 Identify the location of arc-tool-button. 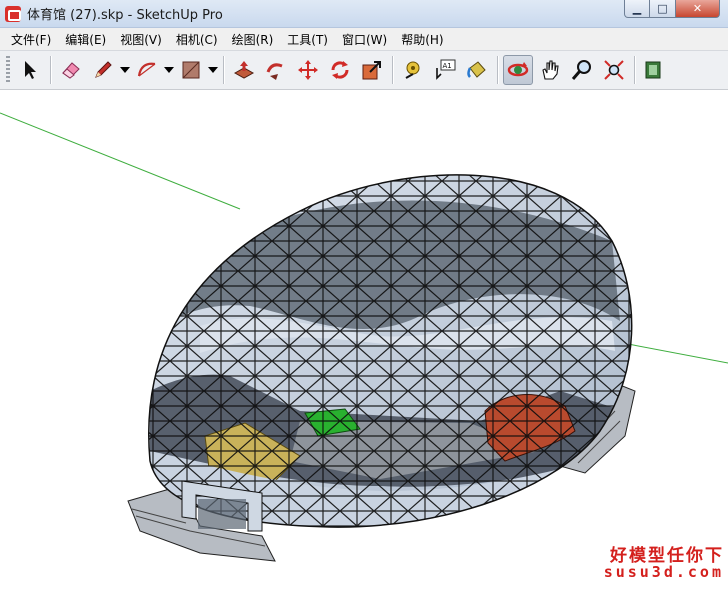
(147, 70).